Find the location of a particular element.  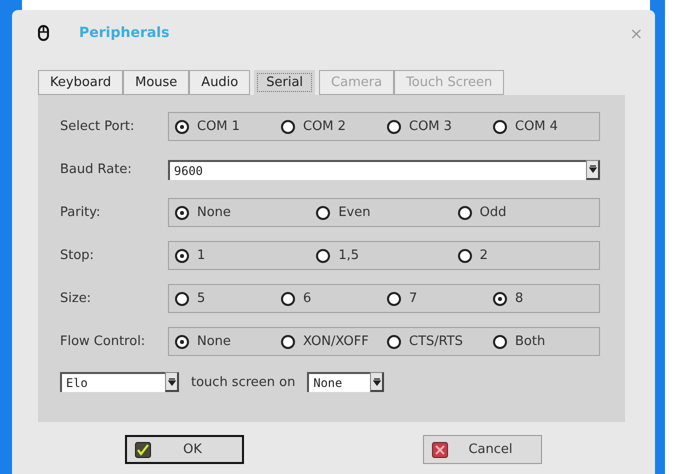

option-label: XON/XOFF is located at coordinates (336, 341).